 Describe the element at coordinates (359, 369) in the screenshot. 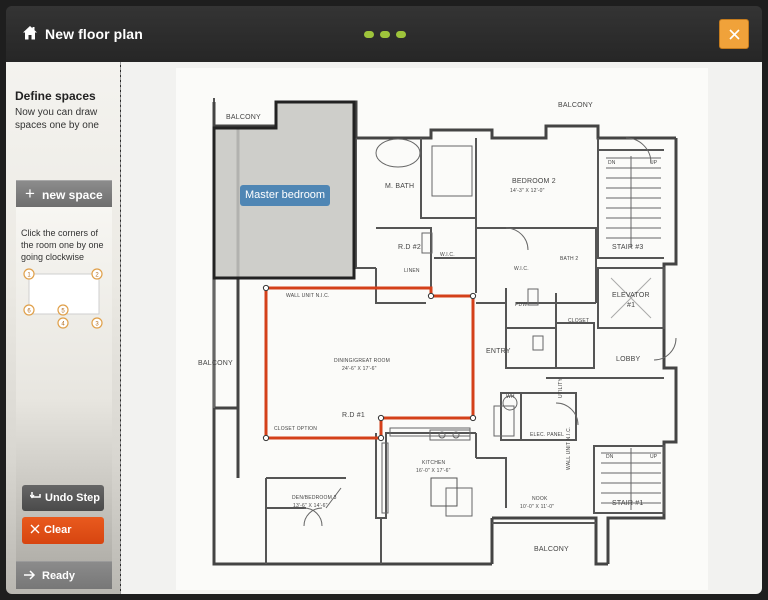

I see `label-dining-dims: 24'-6" X 17'-6"` at that location.